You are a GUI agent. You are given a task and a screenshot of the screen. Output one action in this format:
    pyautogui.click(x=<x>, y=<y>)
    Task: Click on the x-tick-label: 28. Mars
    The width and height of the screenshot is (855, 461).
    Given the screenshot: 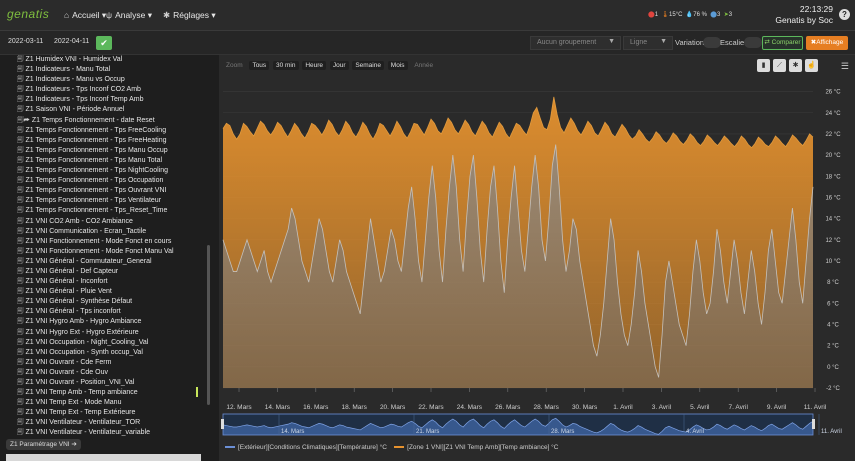 What is the action you would take?
    pyautogui.click(x=547, y=407)
    